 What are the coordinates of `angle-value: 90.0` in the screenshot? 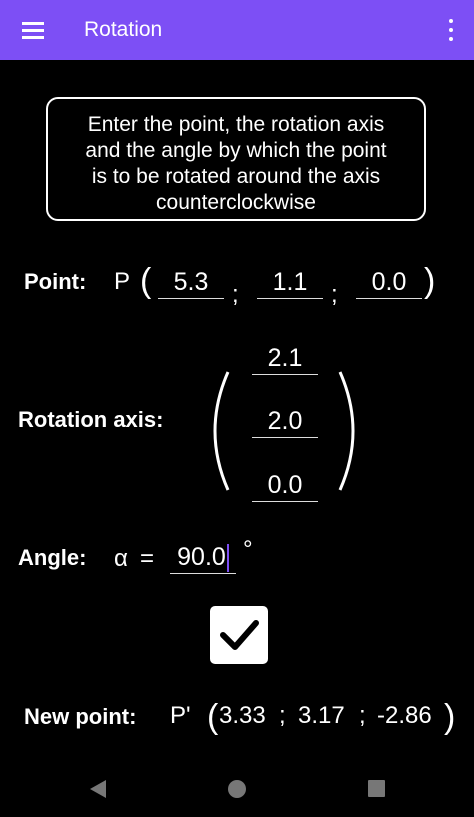 It's located at (201, 557).